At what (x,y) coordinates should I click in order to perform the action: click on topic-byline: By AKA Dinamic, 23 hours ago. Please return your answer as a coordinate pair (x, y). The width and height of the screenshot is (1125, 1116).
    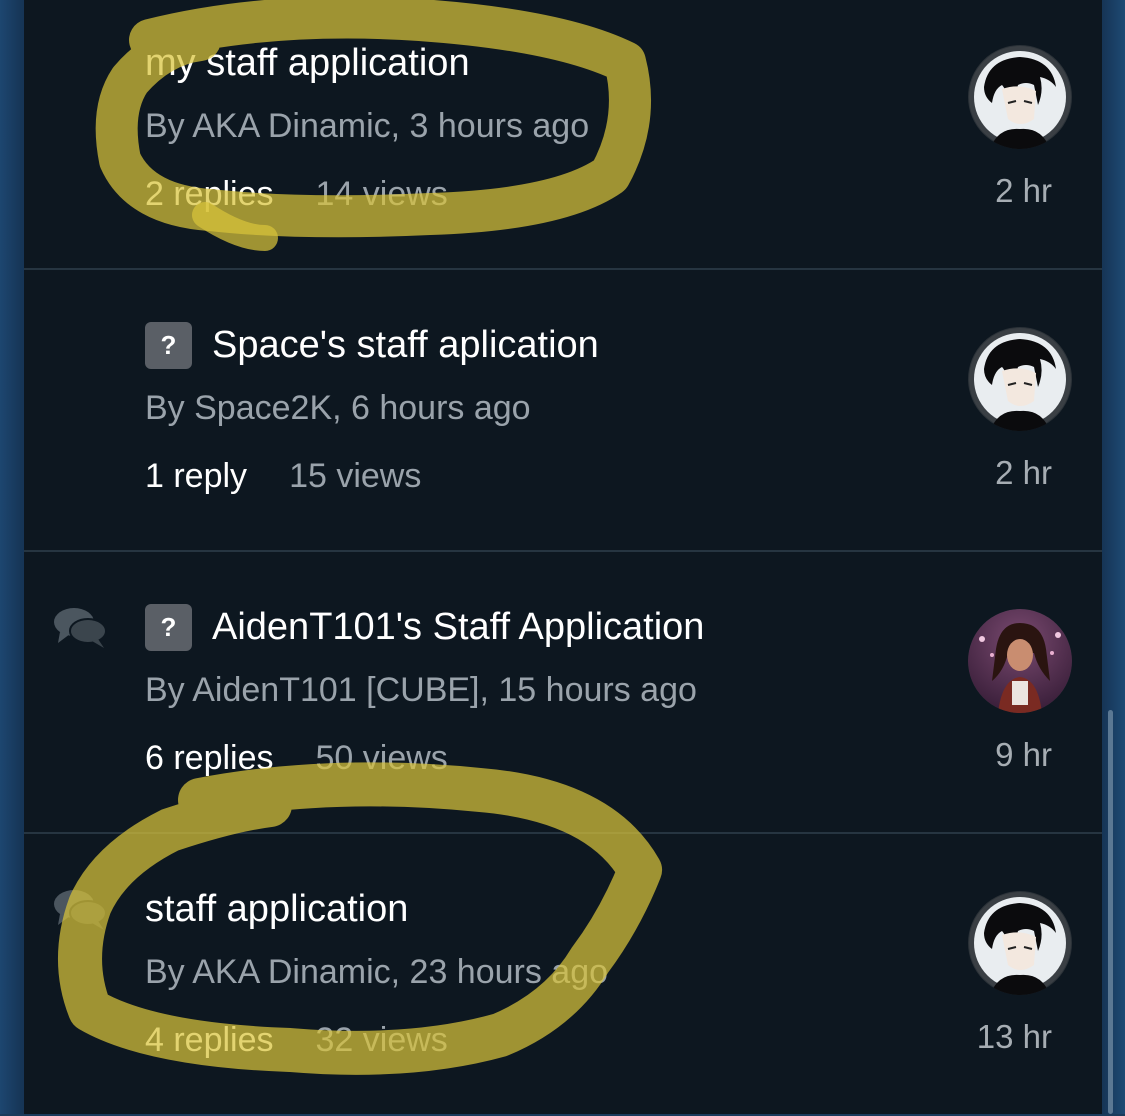
    Looking at the image, I should click on (377, 972).